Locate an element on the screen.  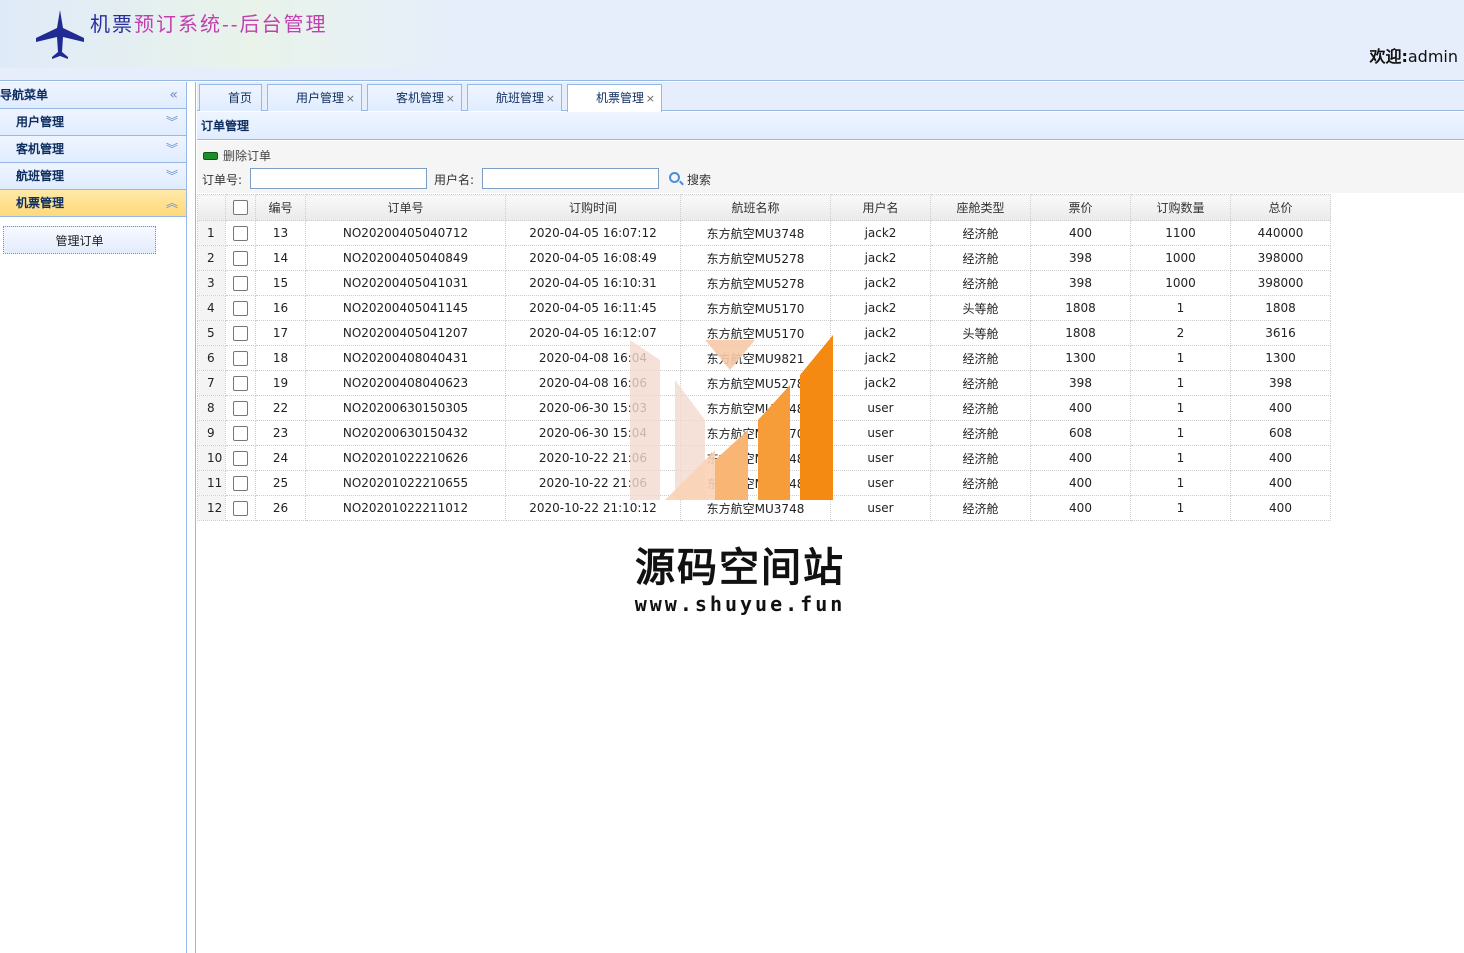
table-cell: 400 is located at coordinates (1080, 458).